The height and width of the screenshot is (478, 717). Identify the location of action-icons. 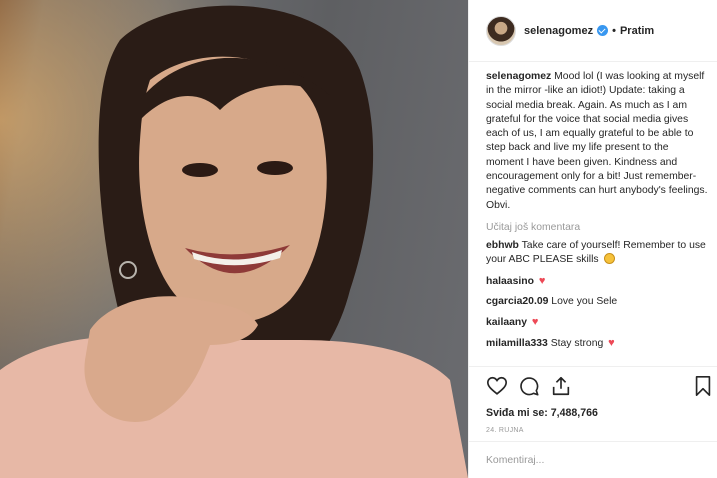
(529, 386).